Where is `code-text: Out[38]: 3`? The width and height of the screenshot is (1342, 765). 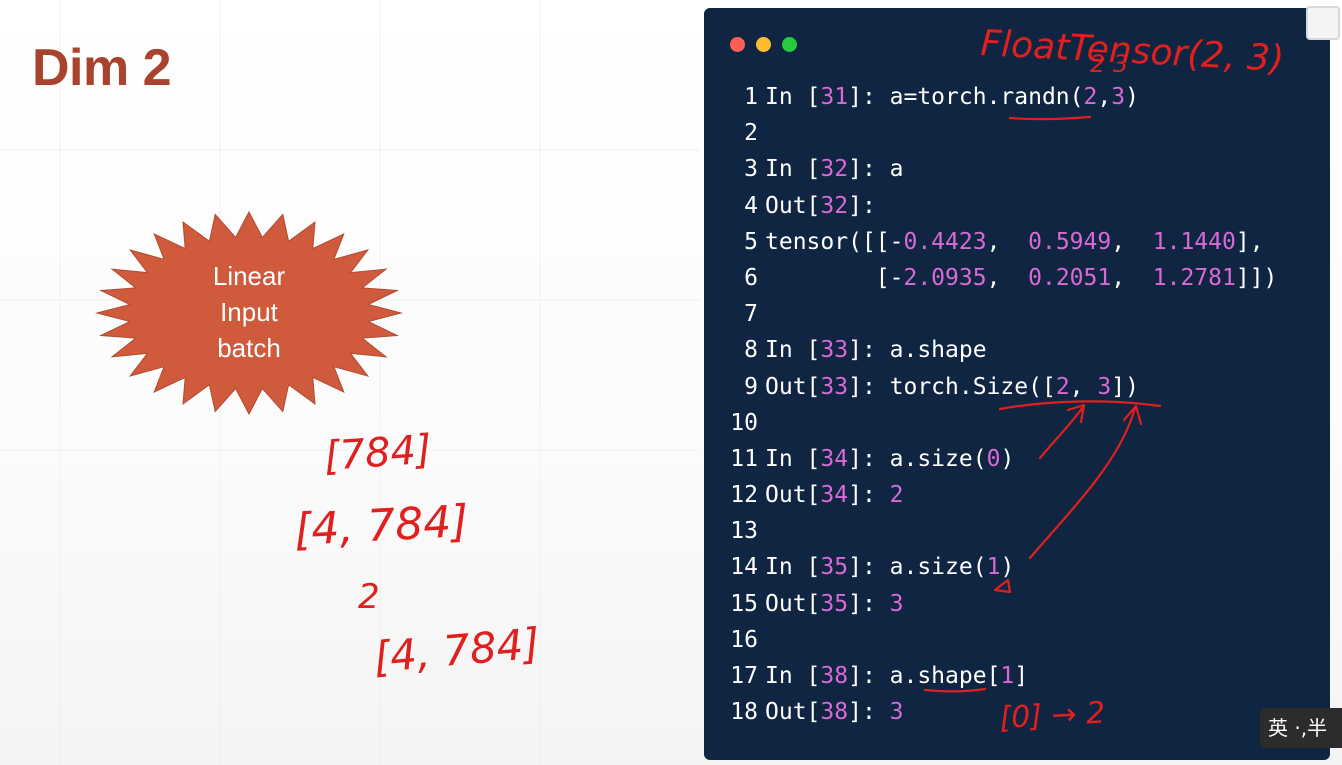
code-text: Out[38]: 3 is located at coordinates (834, 712).